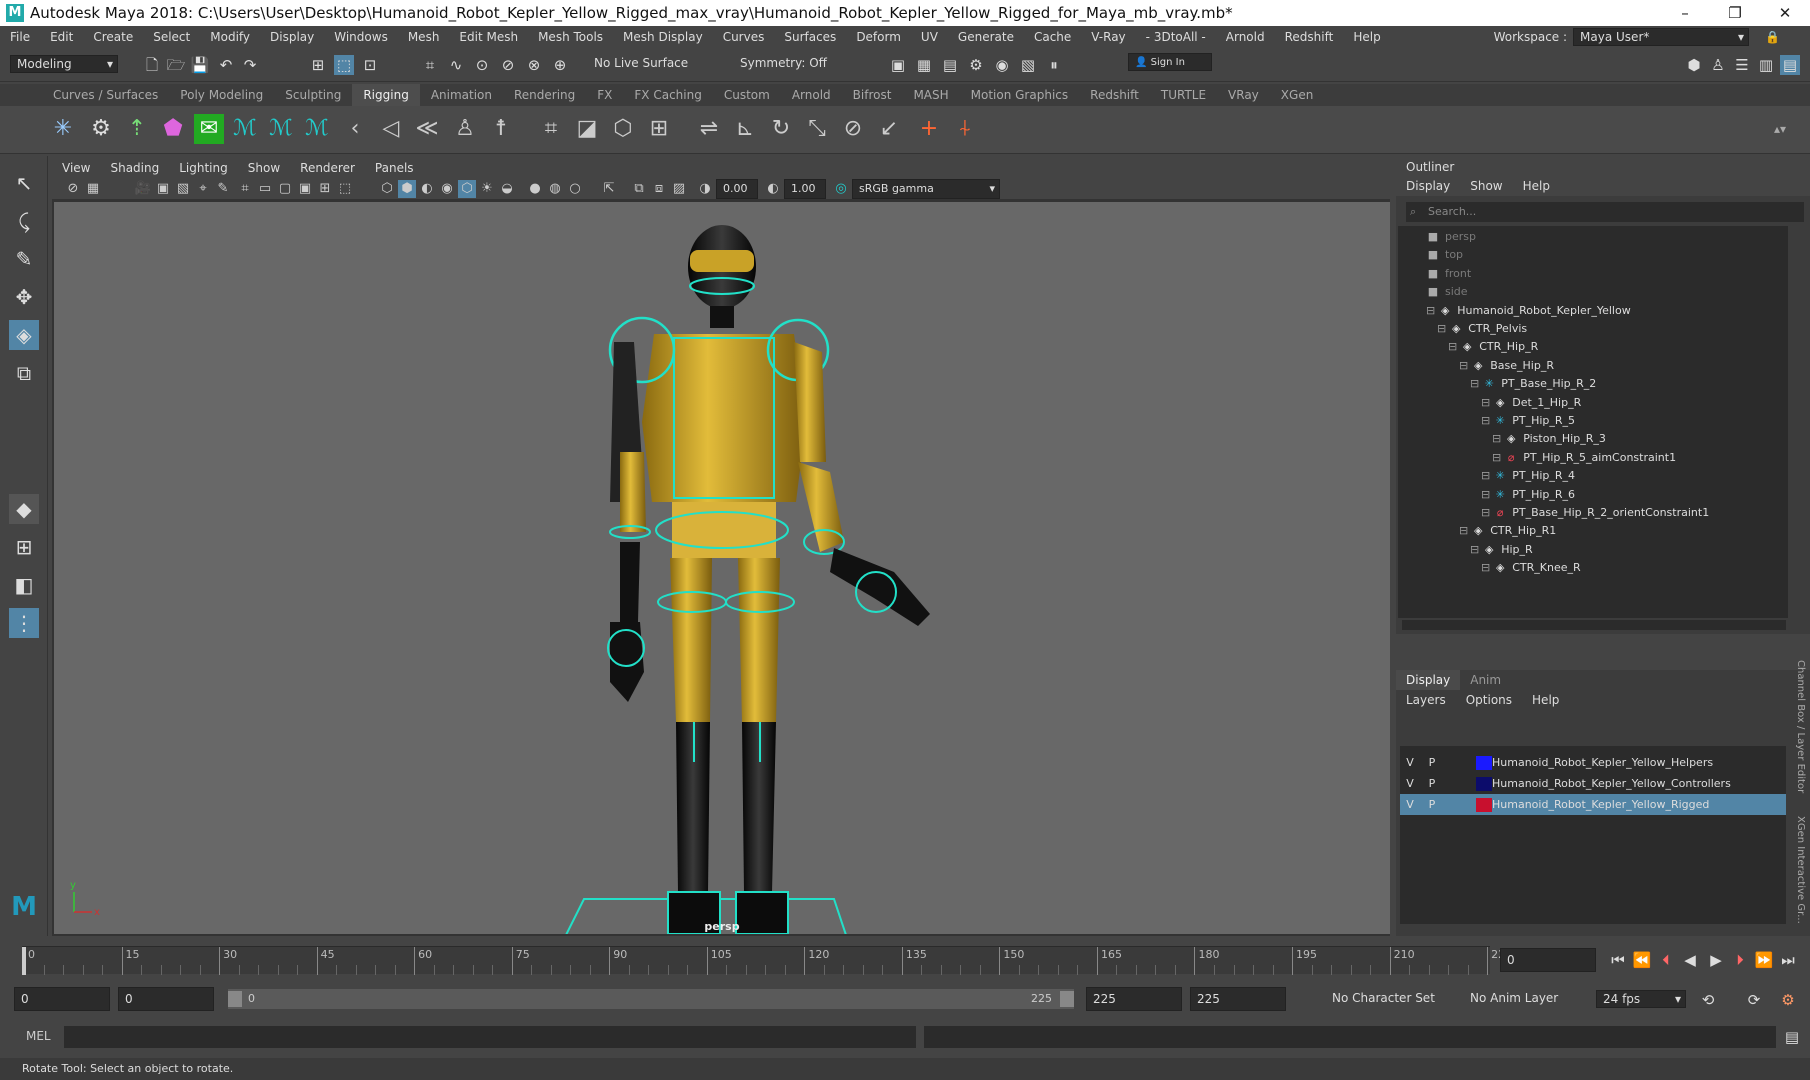  Describe the element at coordinates (344, 65) in the screenshot. I see `select-object-icon: ⬚` at that location.